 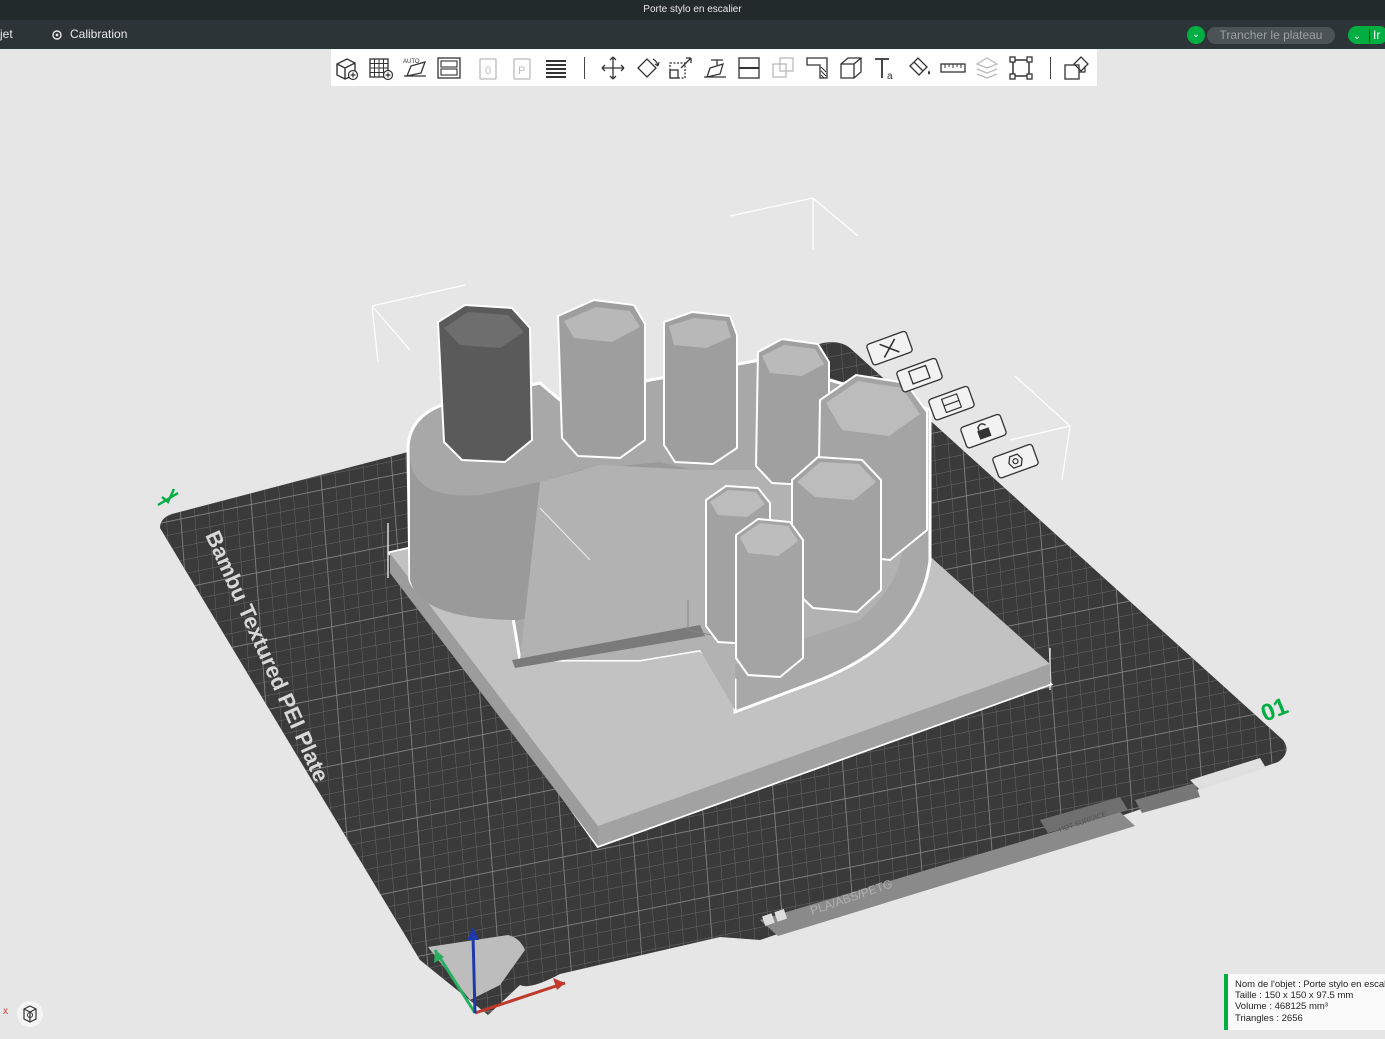 What do you see at coordinates (889, 348) in the screenshot?
I see `delete-object-icon` at bounding box center [889, 348].